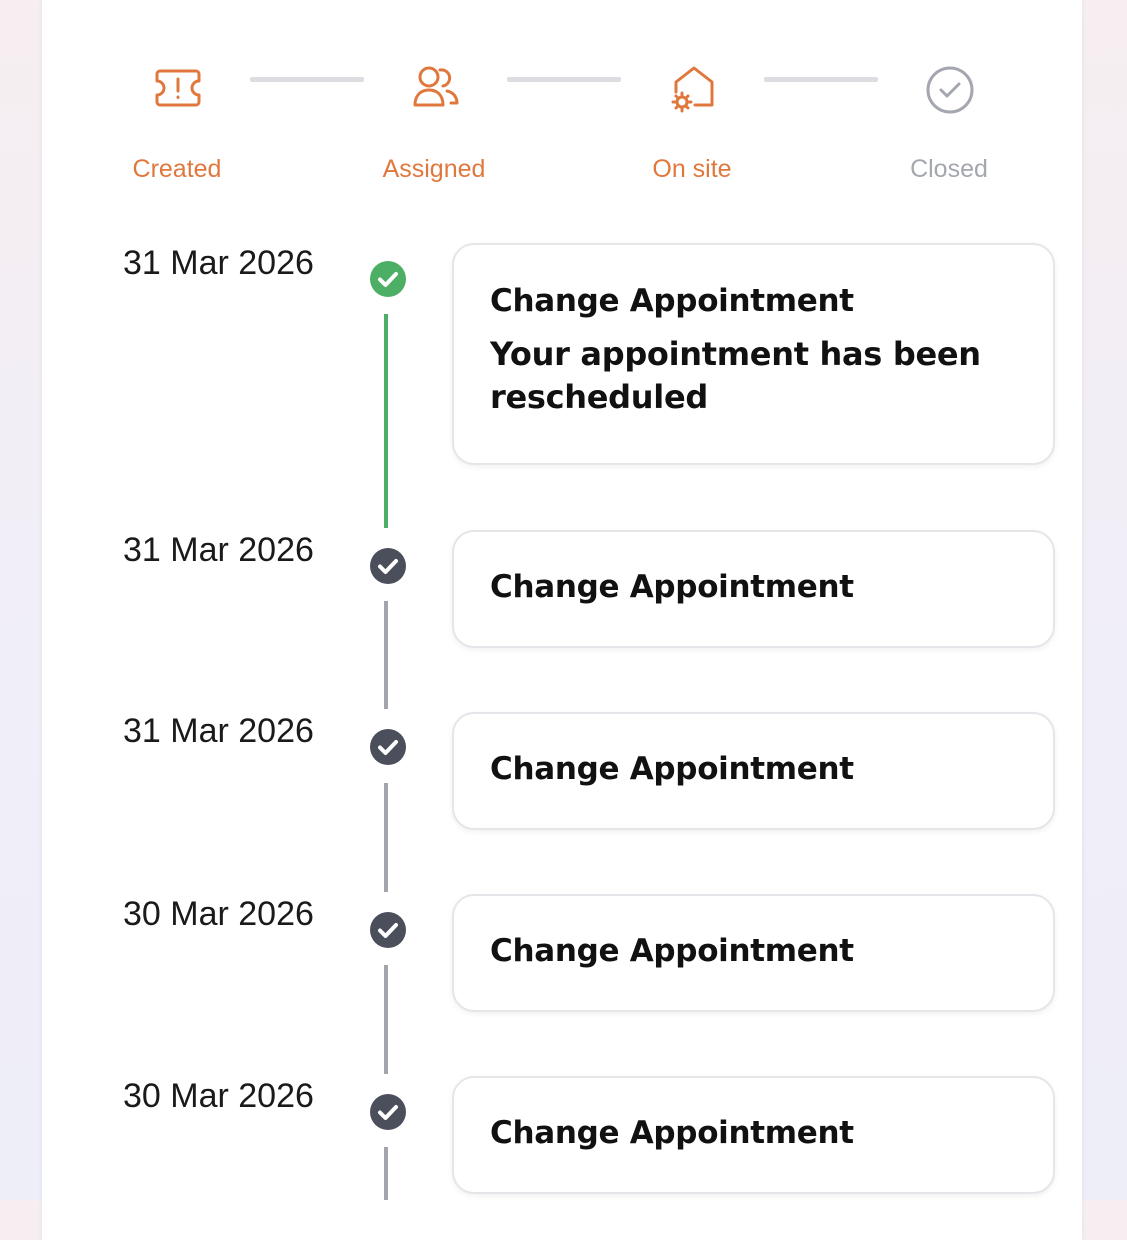 The image size is (1127, 1240). Describe the element at coordinates (177, 169) in the screenshot. I see `step-label-created: Created` at that location.